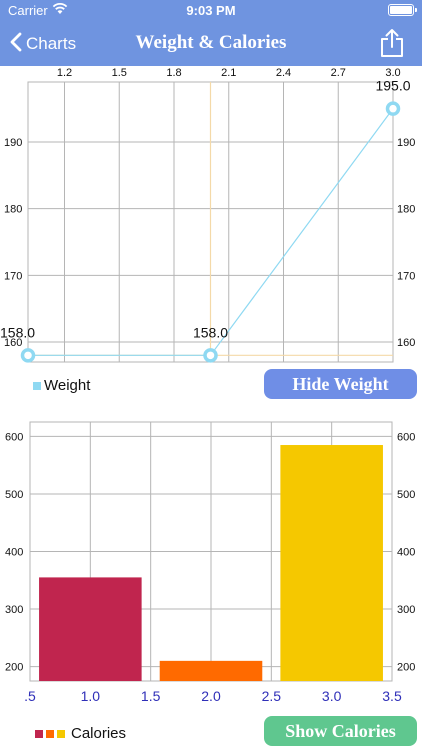 The width and height of the screenshot is (422, 750). Describe the element at coordinates (14, 668) in the screenshot. I see `y-tick-label-left: 200` at that location.